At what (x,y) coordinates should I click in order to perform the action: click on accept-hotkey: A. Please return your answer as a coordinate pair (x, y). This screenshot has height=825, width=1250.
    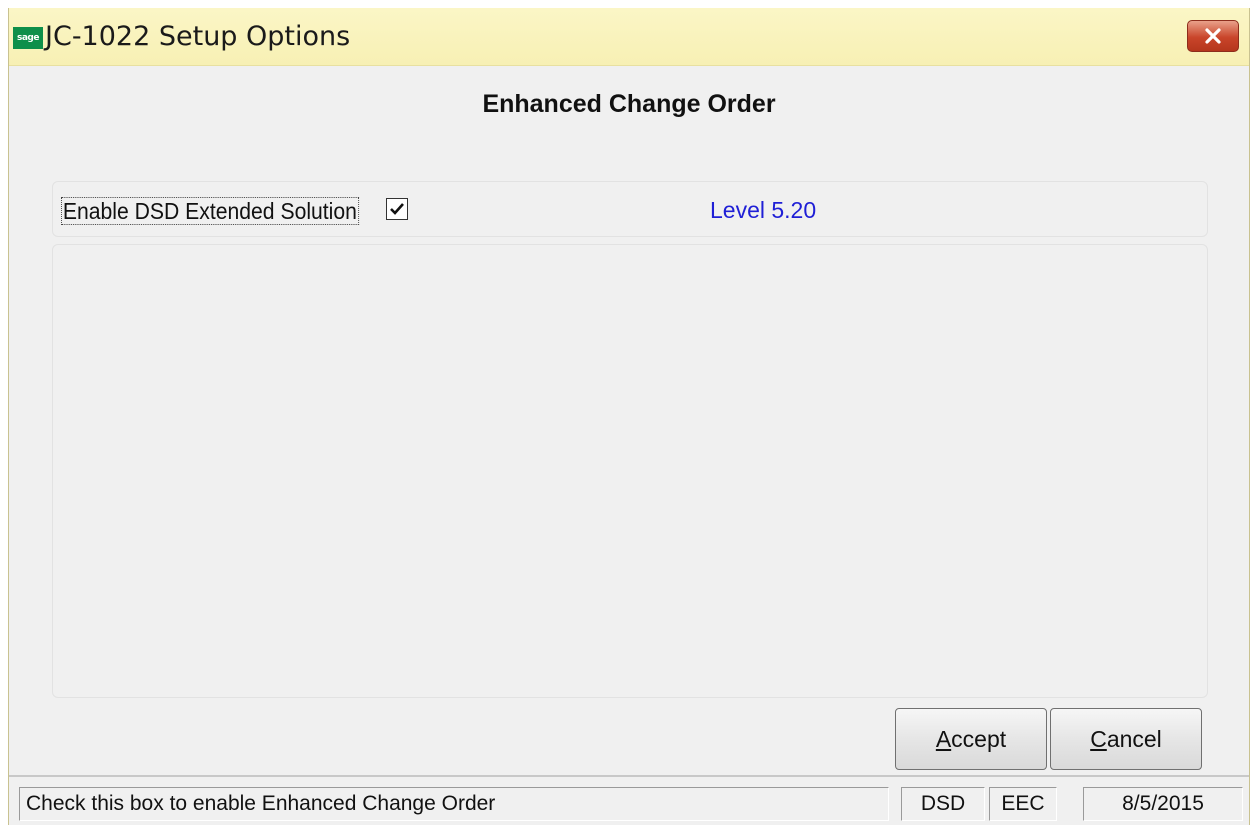
    Looking at the image, I should click on (943, 738).